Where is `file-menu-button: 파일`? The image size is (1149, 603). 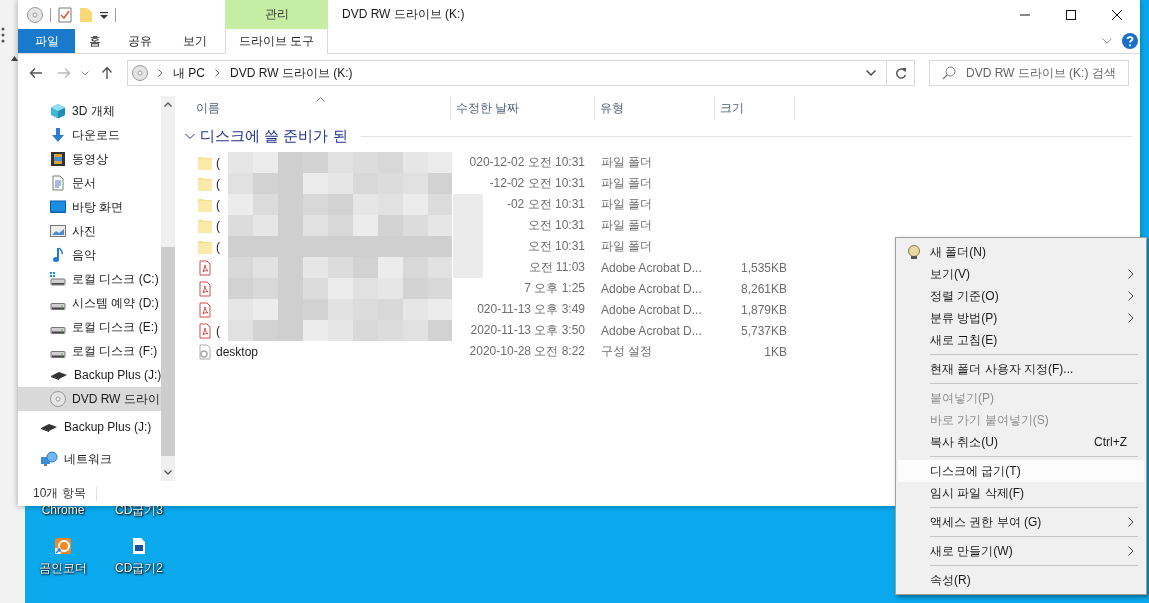 file-menu-button: 파일 is located at coordinates (46, 41).